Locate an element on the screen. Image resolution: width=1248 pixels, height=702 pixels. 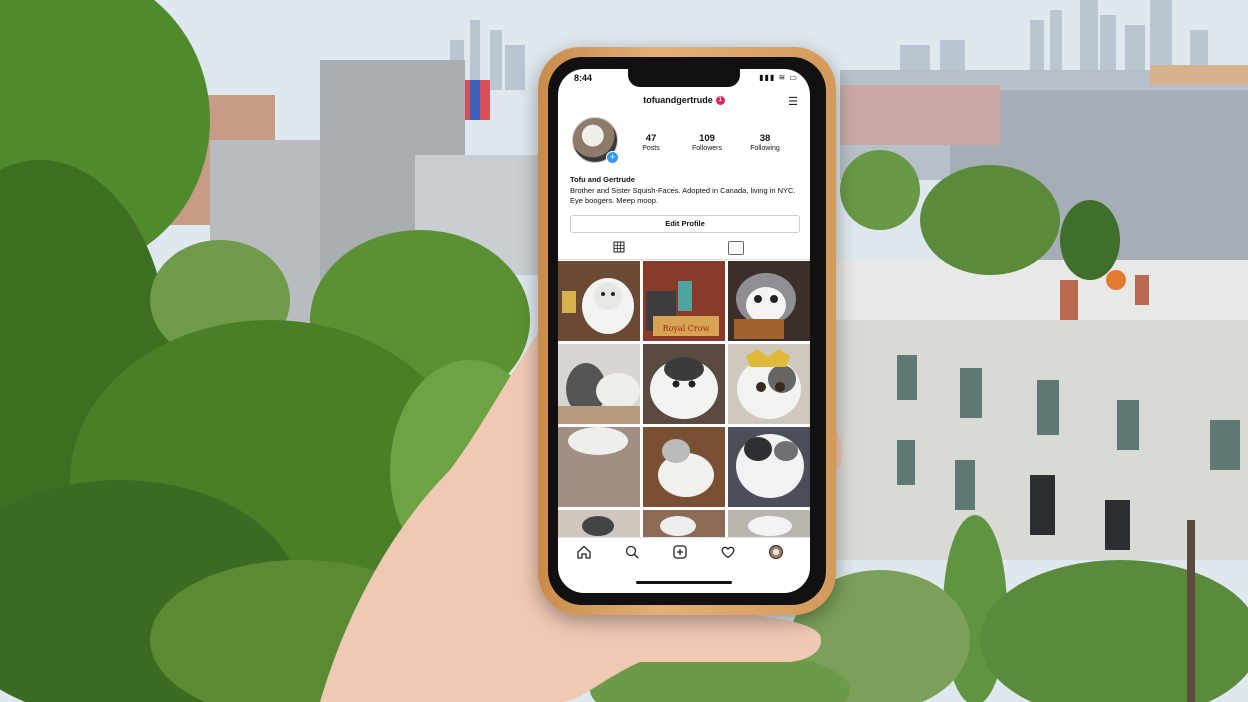
status-time: 8:44 is located at coordinates (583, 78).